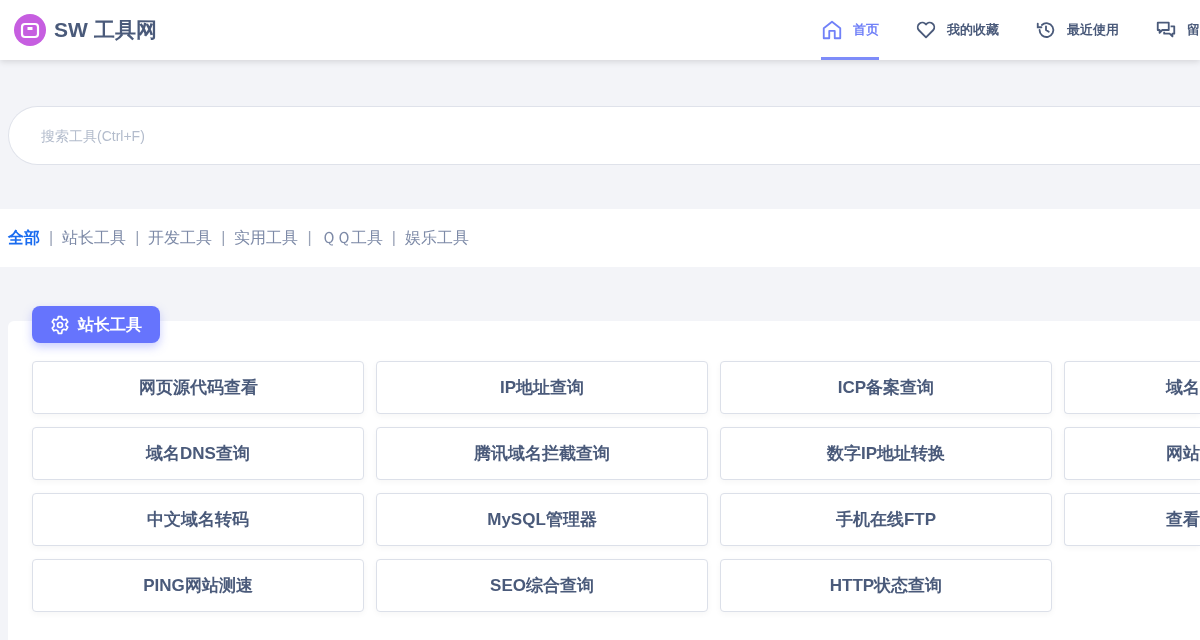 The width and height of the screenshot is (1200, 640). What do you see at coordinates (198, 453) in the screenshot?
I see `tool-link: 域名DNS查询` at bounding box center [198, 453].